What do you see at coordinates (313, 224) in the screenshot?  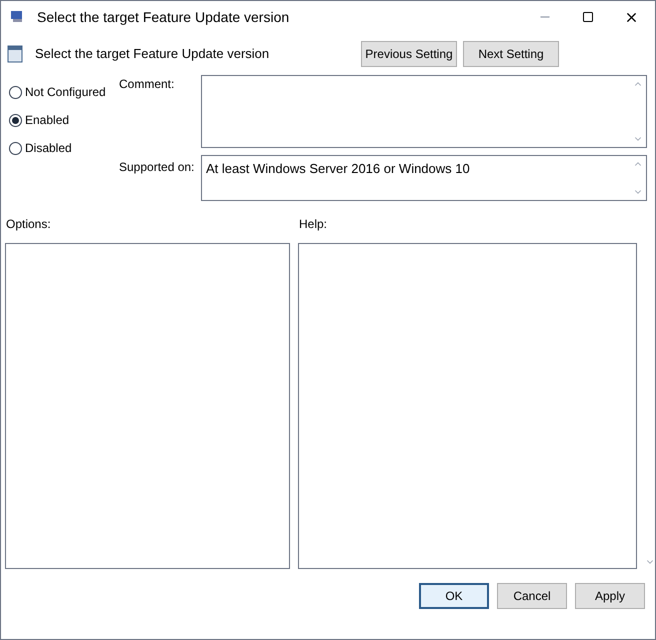 I see `help-label: Help:` at bounding box center [313, 224].